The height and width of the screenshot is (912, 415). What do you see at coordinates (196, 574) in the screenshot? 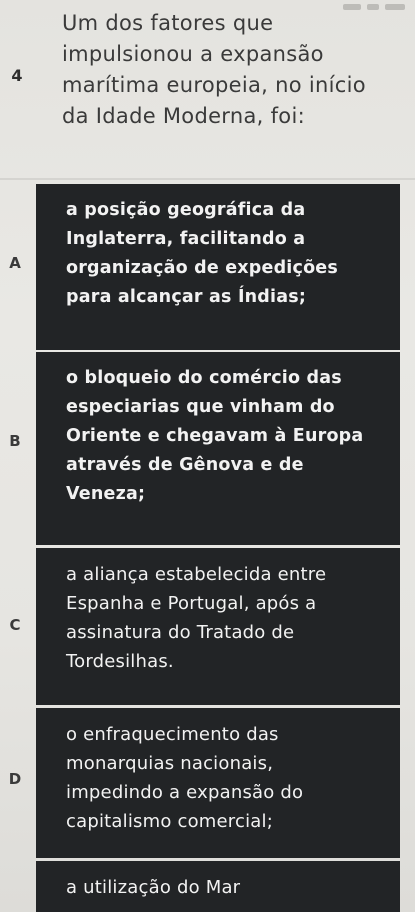
I see `option-text-line: a aliança estabelecida entre` at bounding box center [196, 574].